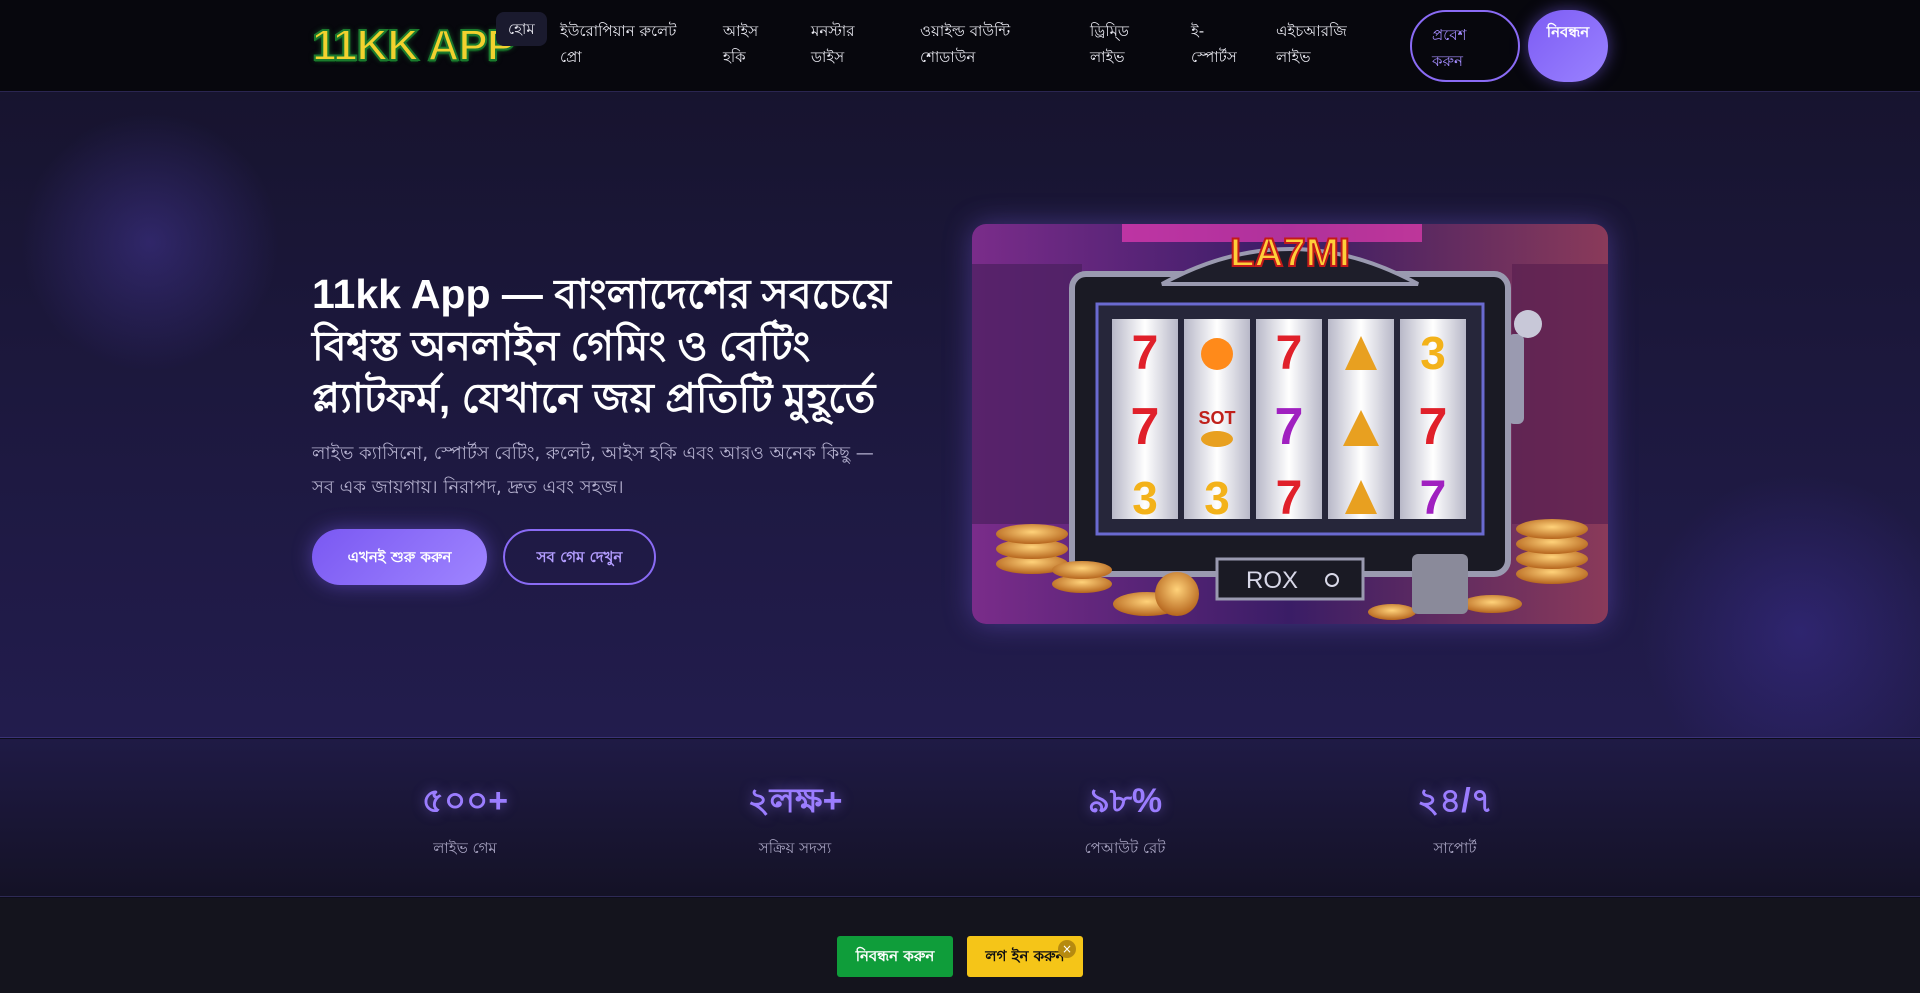 This screenshot has height=993, width=1920. Describe the element at coordinates (1311, 44) in the screenshot. I see `nav-item-hrg-live: এইচআরজি লাইভ` at that location.